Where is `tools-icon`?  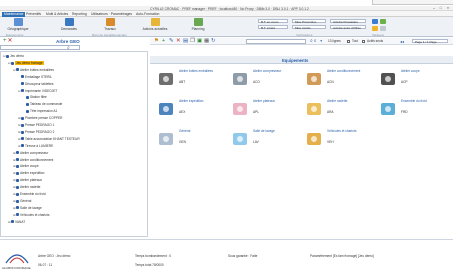 tools-icon is located at coordinates (110, 22).